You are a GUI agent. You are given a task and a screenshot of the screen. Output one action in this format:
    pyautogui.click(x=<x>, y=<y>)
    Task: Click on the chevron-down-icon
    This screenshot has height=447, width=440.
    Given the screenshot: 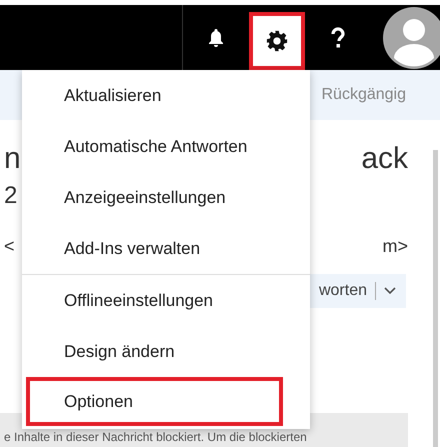 What is the action you would take?
    pyautogui.click(x=390, y=291)
    